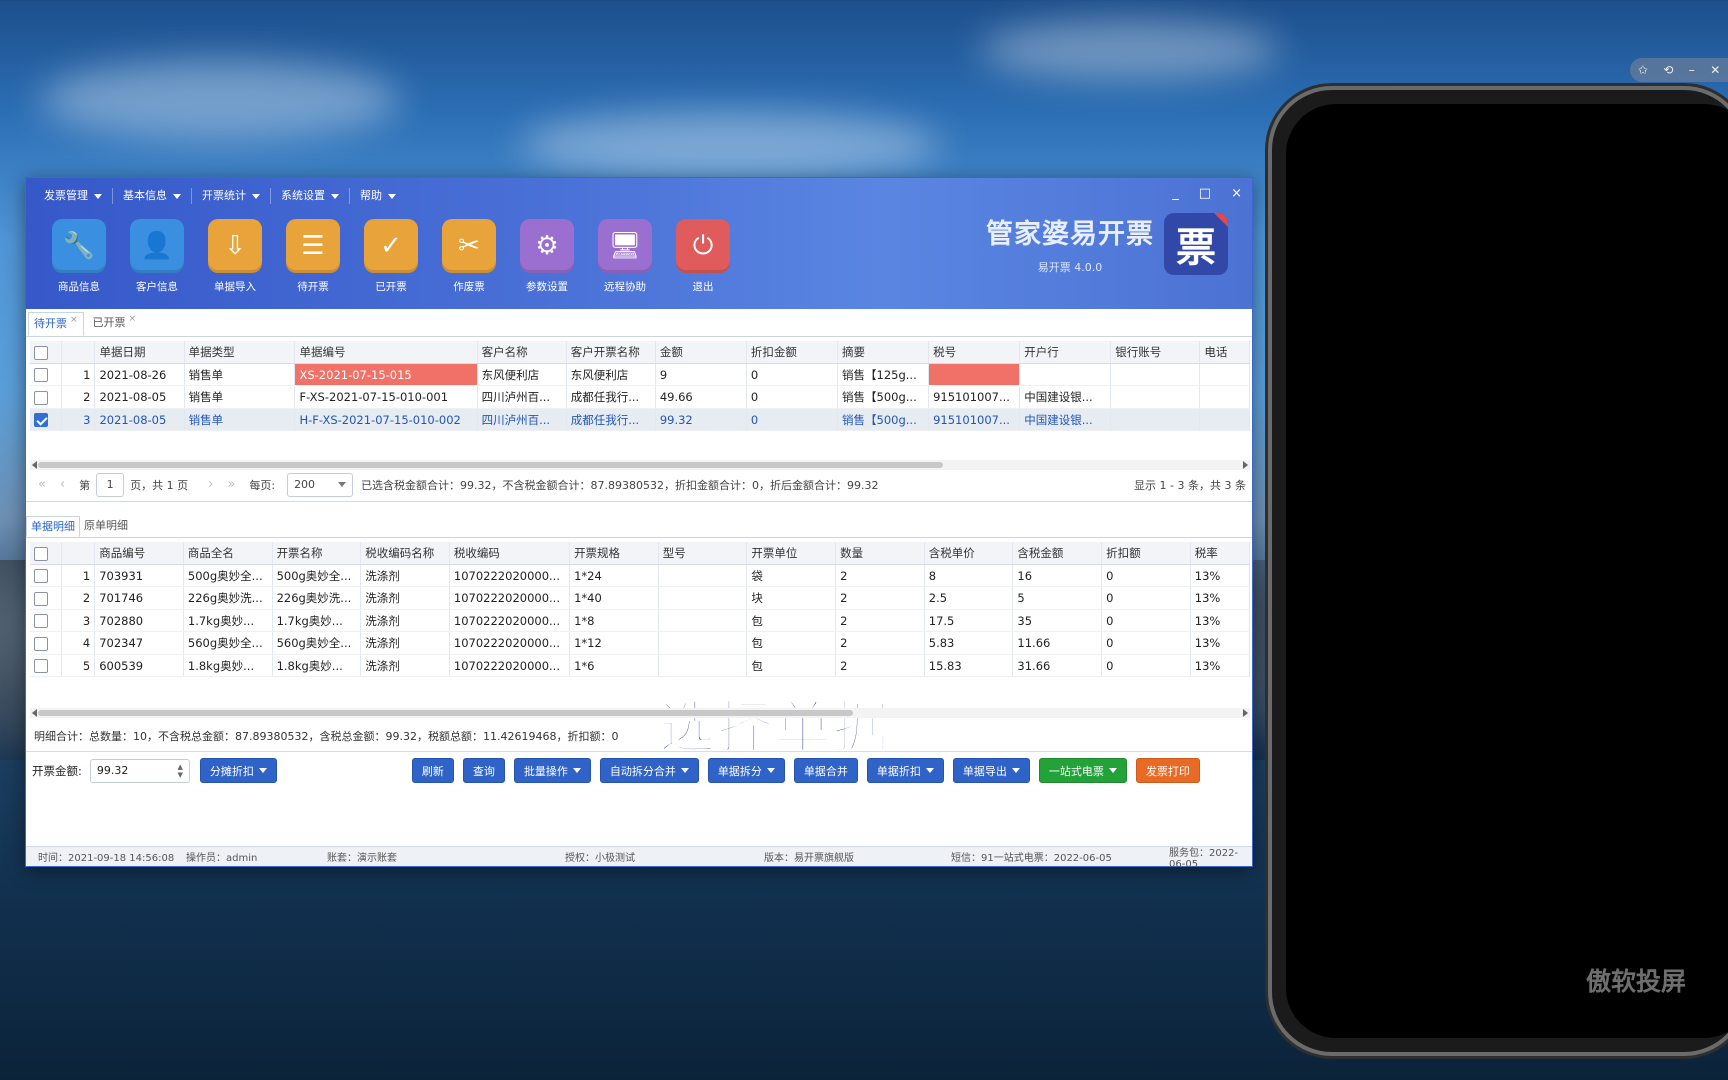 The width and height of the screenshot is (1728, 1080). What do you see at coordinates (391, 256) in the screenshot?
I see `toolbar-button: ✓ 已开票` at bounding box center [391, 256].